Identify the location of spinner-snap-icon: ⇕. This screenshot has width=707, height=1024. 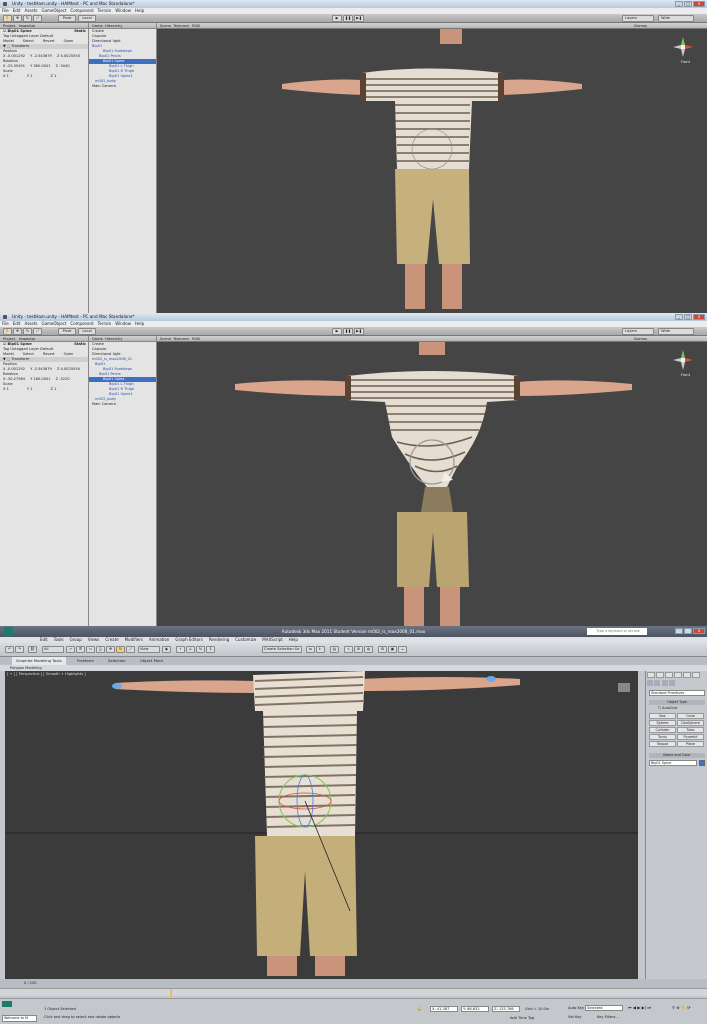
(210, 649).